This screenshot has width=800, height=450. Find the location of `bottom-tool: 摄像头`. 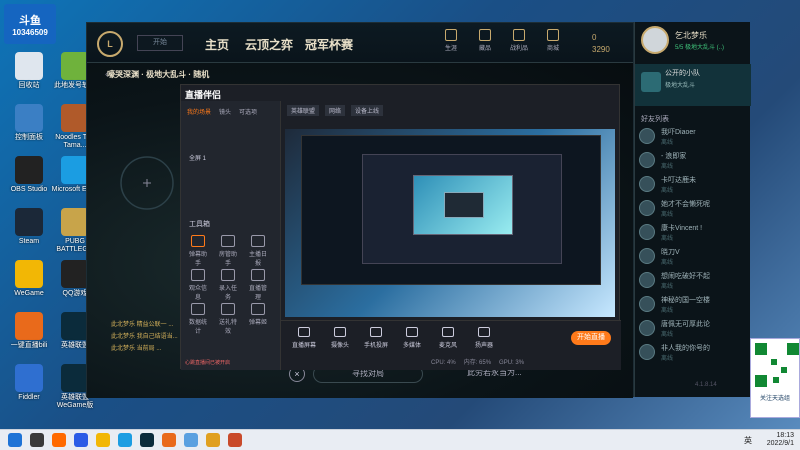

bottom-tool: 摄像头 is located at coordinates (340, 338).